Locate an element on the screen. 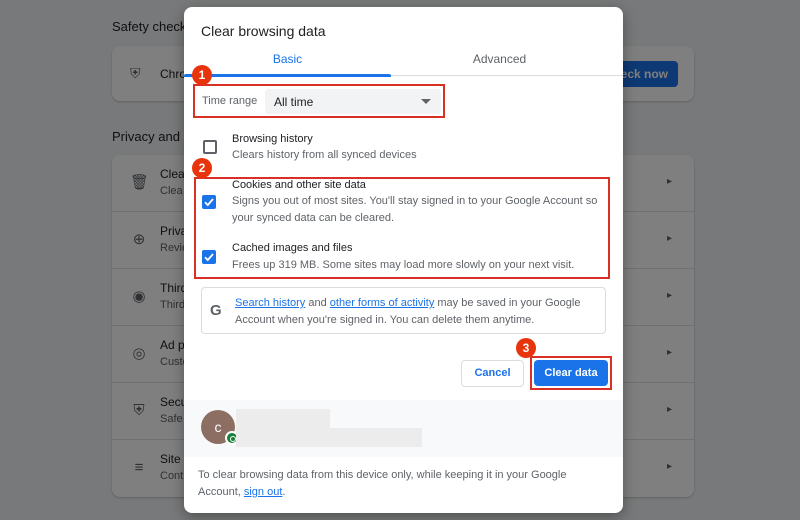 The width and height of the screenshot is (800, 520). browsing-history-checkbox is located at coordinates (210, 147).